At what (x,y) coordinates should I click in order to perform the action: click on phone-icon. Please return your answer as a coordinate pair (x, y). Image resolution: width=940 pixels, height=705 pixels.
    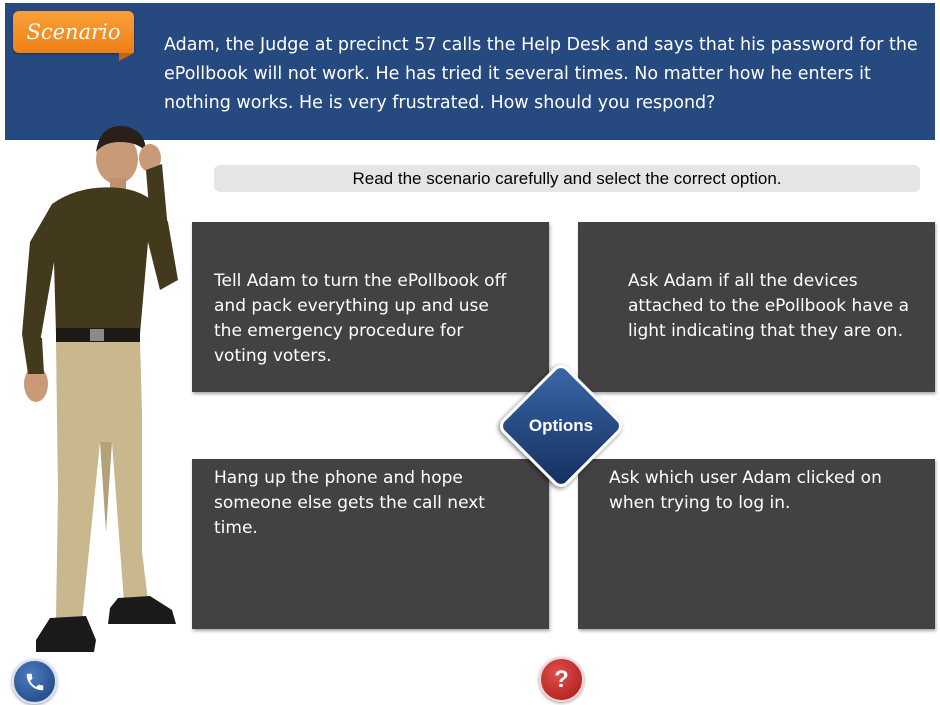
    Looking at the image, I should click on (34, 681).